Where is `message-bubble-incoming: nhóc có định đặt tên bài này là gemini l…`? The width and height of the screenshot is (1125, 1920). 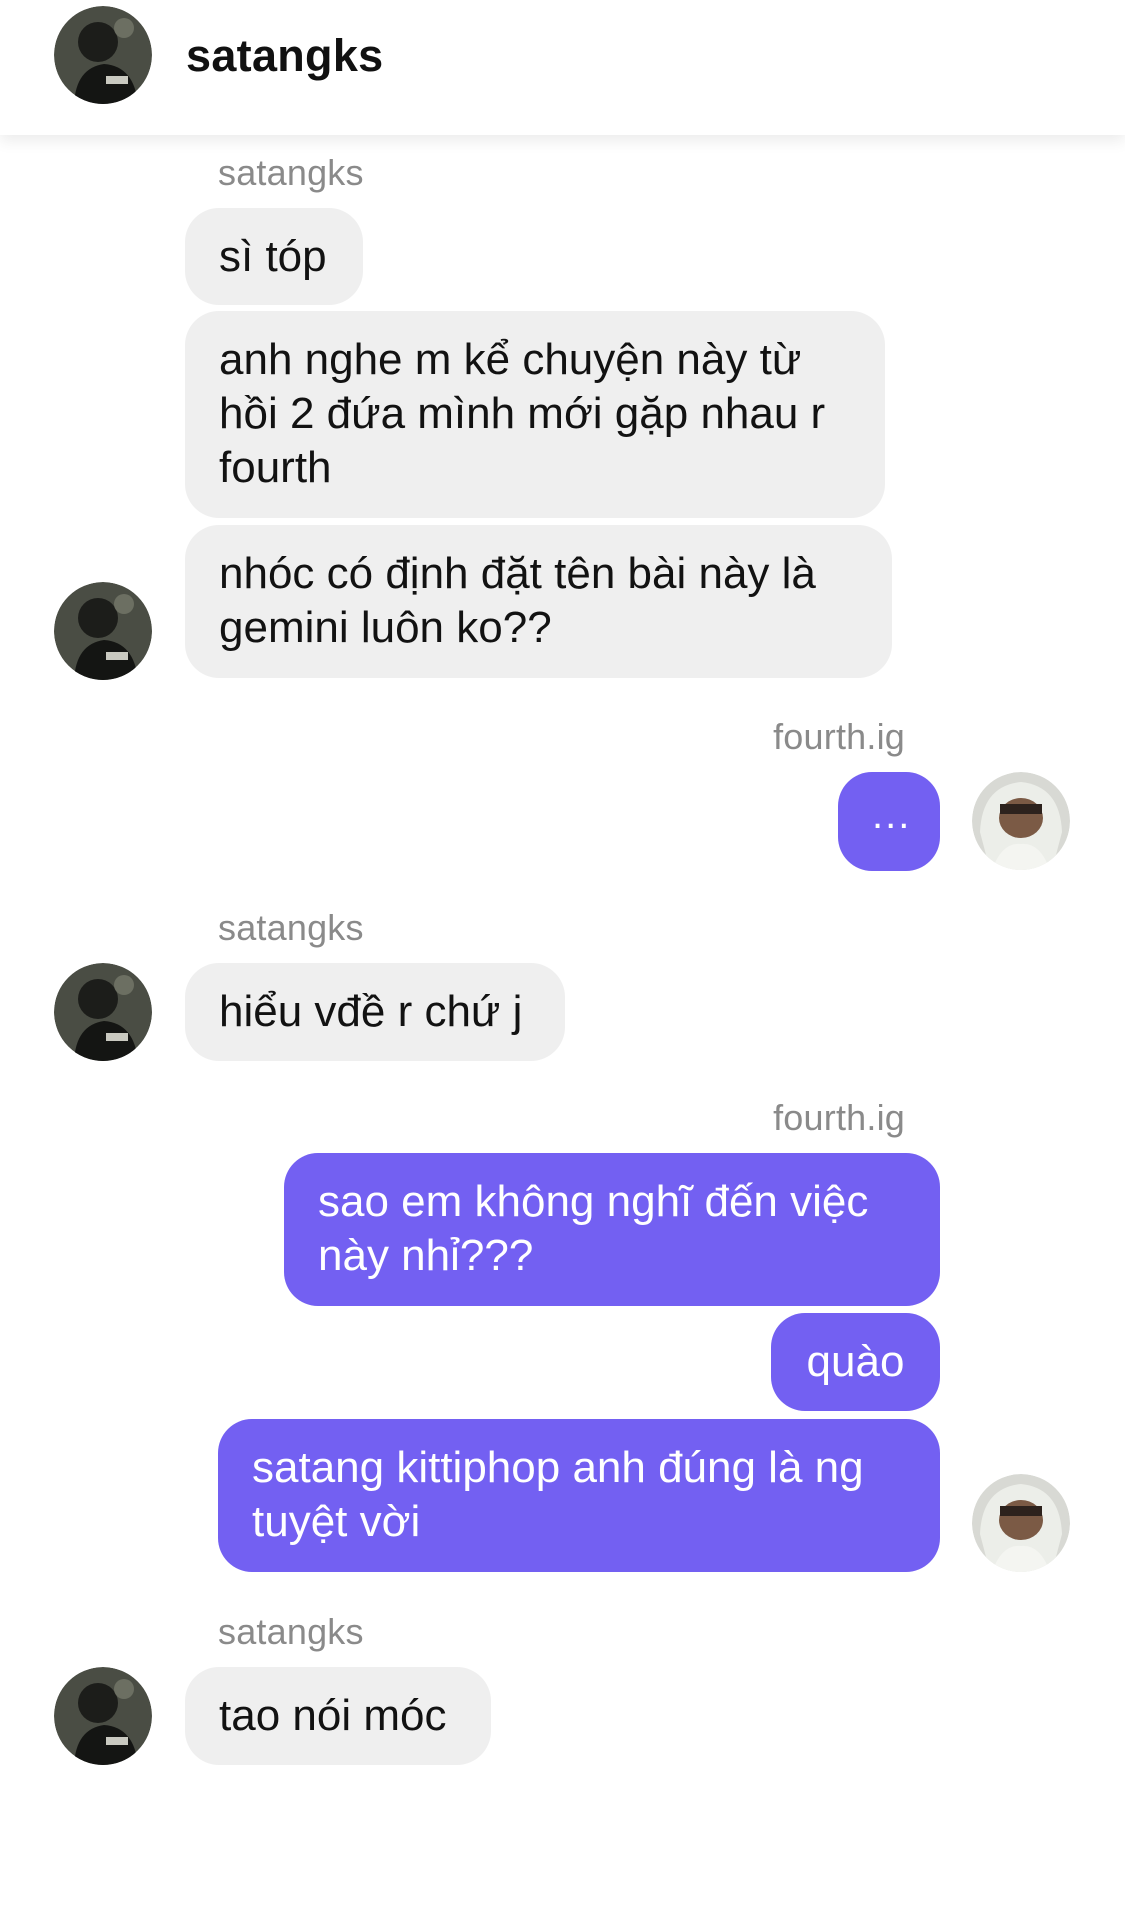
message-bubble-incoming: nhóc có định đặt tên bài này là gemini l… is located at coordinates (538, 601).